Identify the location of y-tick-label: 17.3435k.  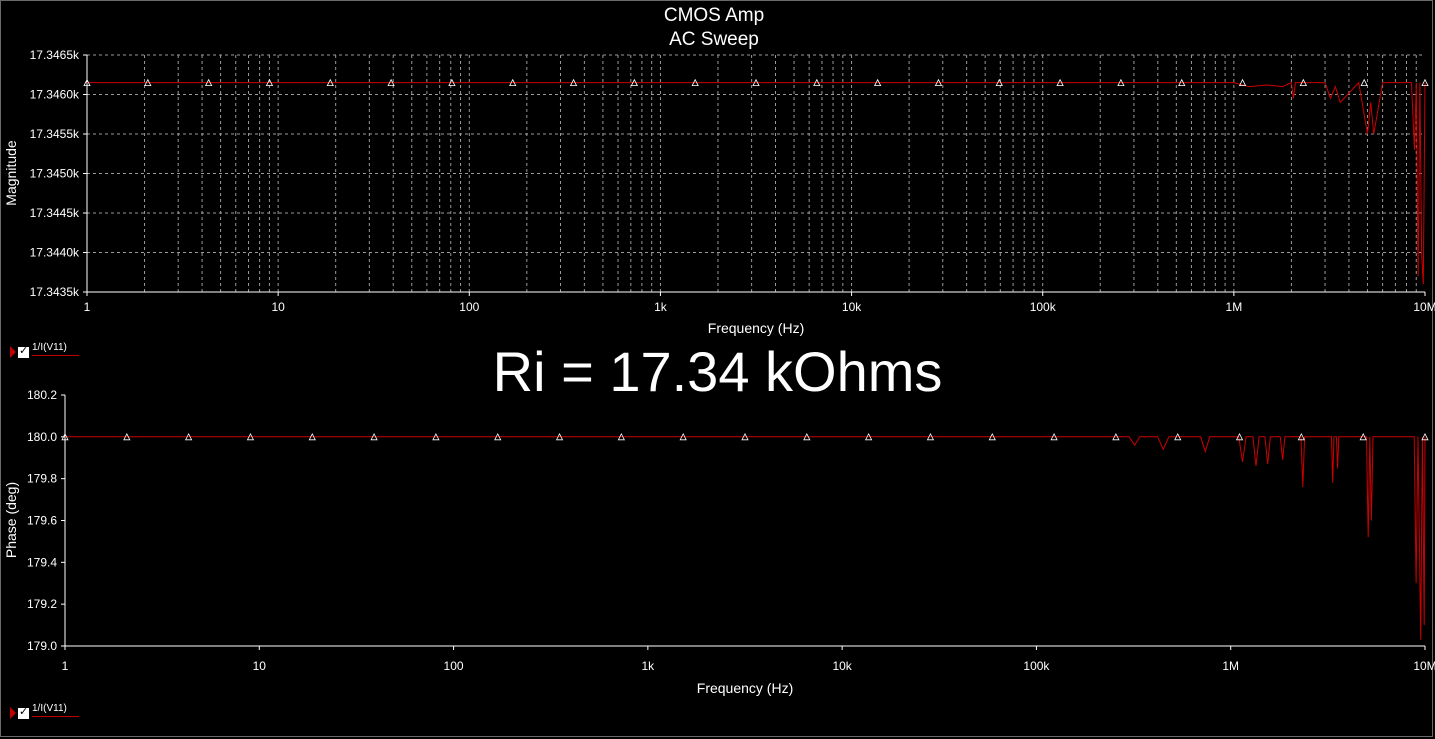
(55, 292).